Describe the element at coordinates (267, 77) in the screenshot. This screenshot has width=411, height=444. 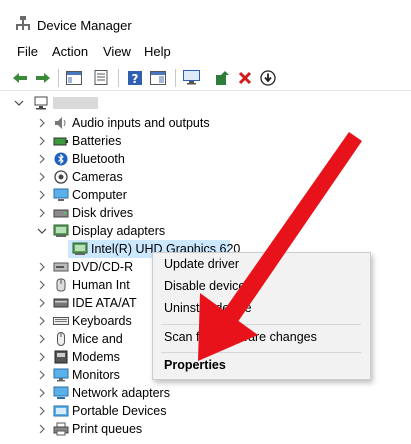
I see `download-icon` at that location.